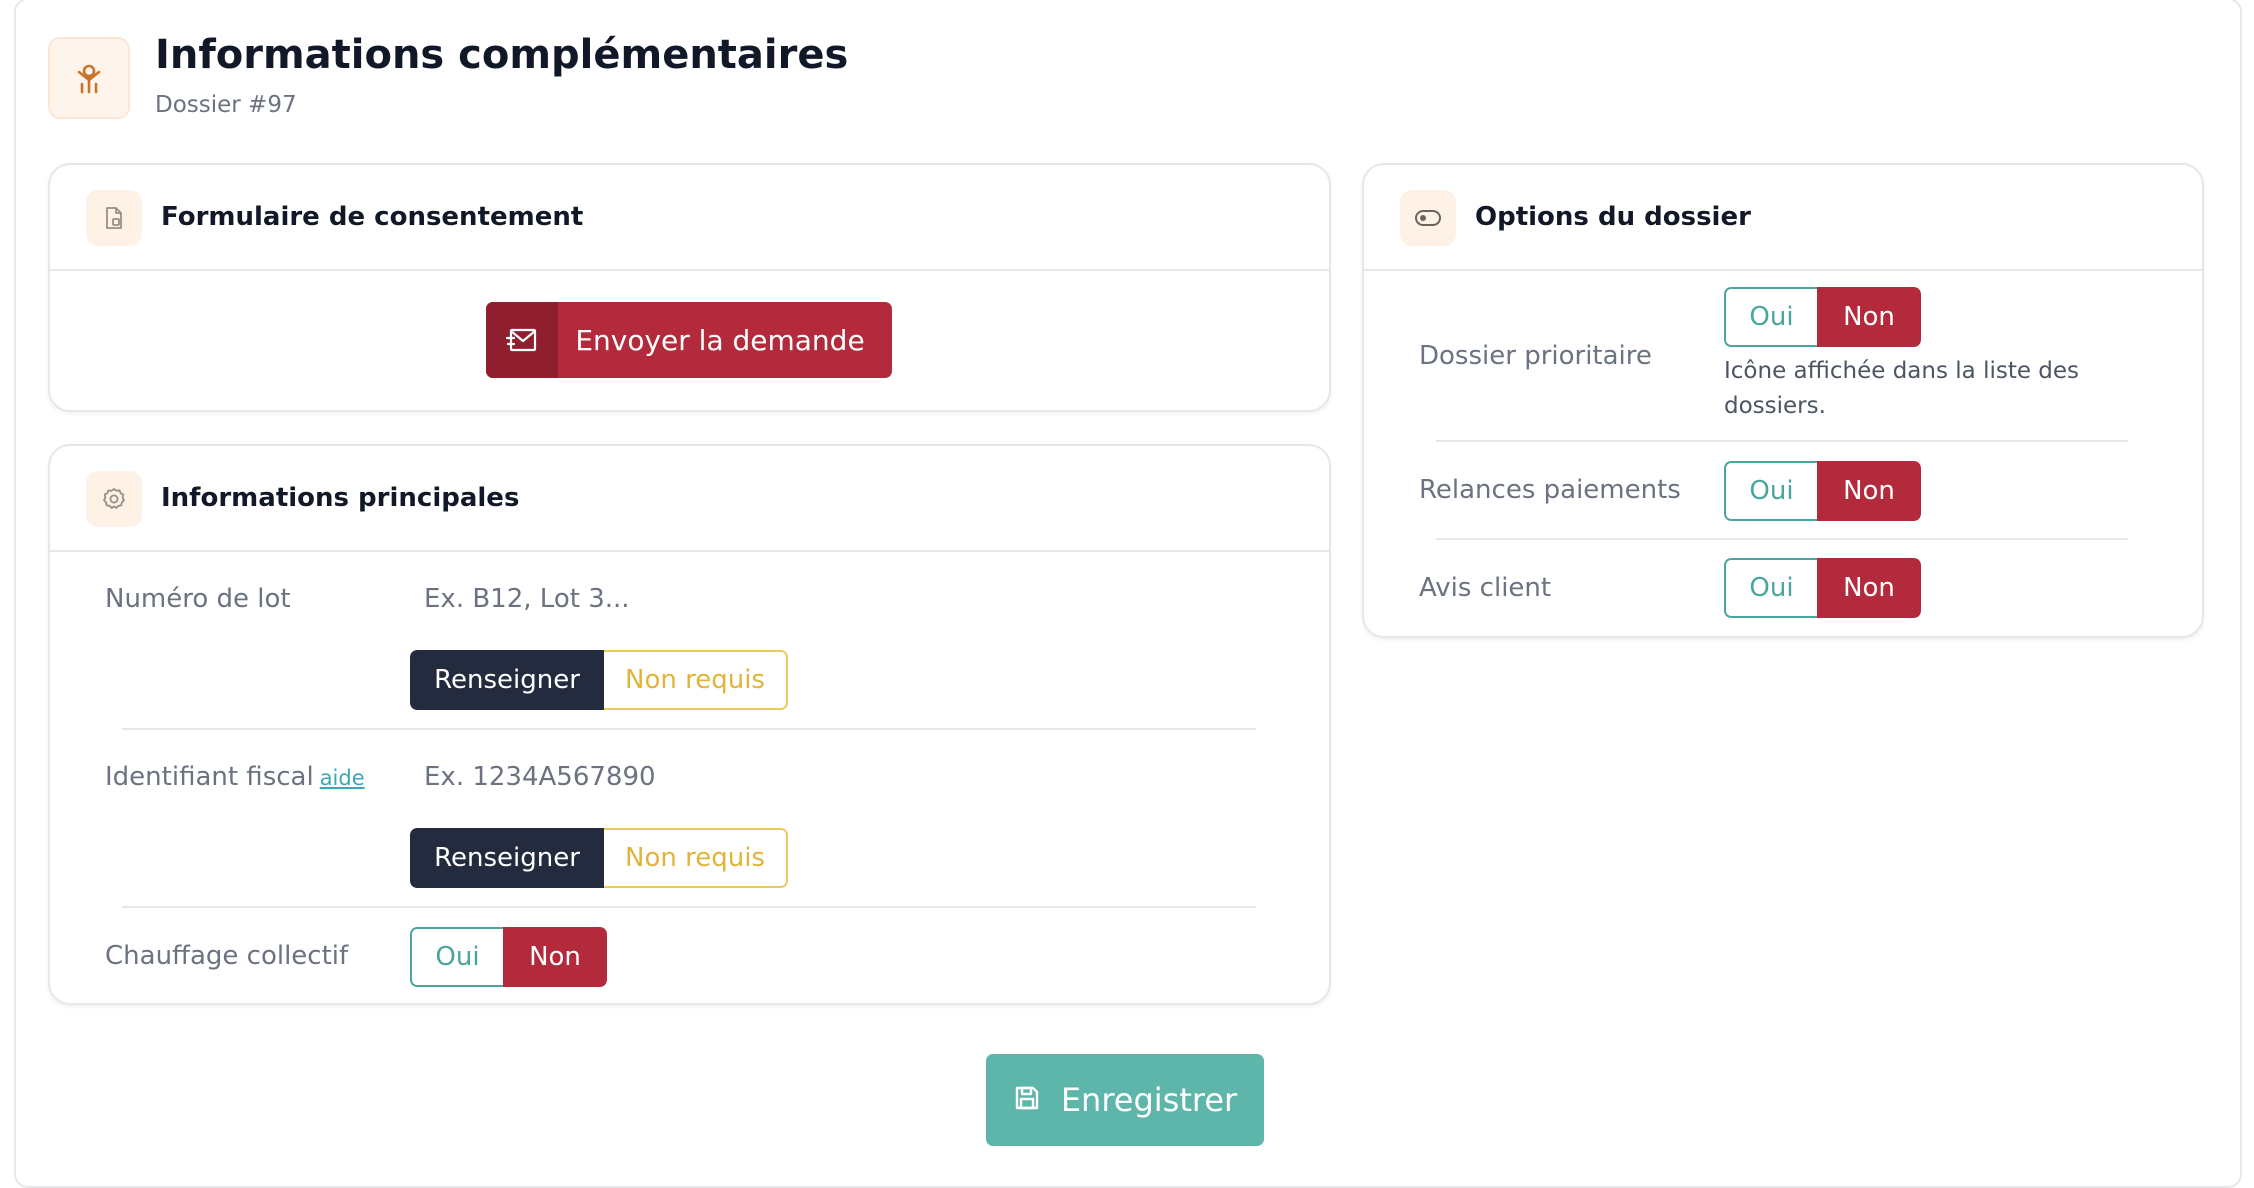 This screenshot has width=2254, height=1188. Describe the element at coordinates (540, 777) in the screenshot. I see `fiscal-id-input: Ex. 1234A567890` at that location.